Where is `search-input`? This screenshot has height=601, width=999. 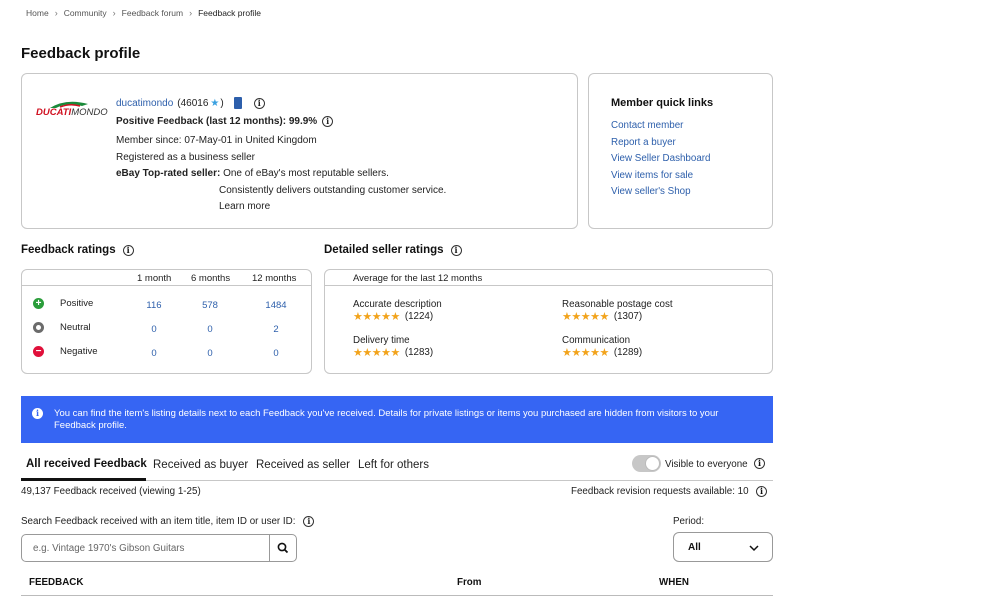
search-input is located at coordinates (145, 548).